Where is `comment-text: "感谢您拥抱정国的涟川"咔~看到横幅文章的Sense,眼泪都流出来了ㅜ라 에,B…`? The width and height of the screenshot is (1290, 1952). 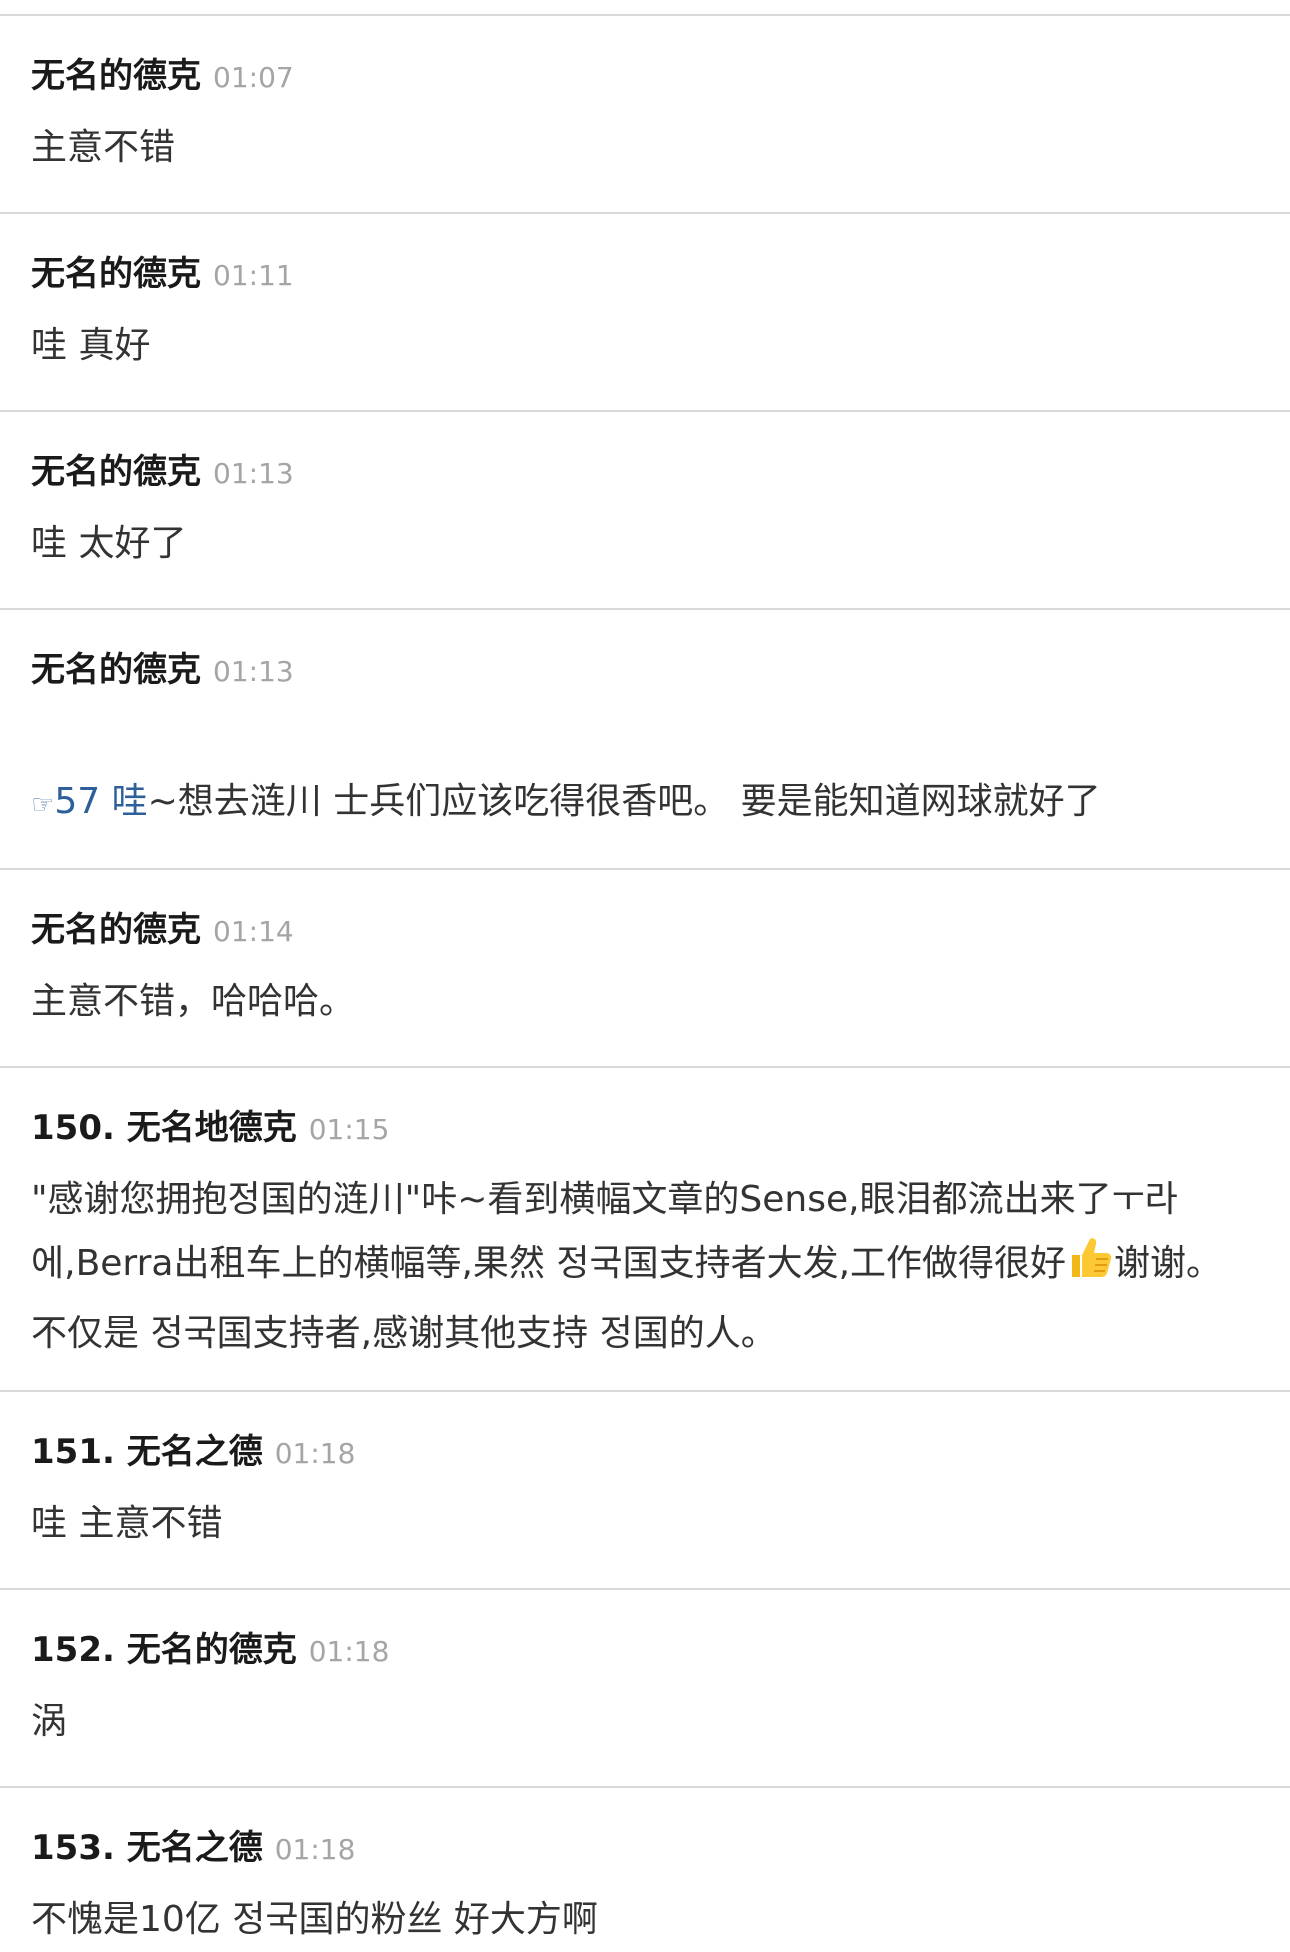 comment-text: "感谢您拥抱정国的涟川"咔~看到横幅文章的Sense,眼泪都流出来了ㅜ라 에,B… is located at coordinates (645, 1267).